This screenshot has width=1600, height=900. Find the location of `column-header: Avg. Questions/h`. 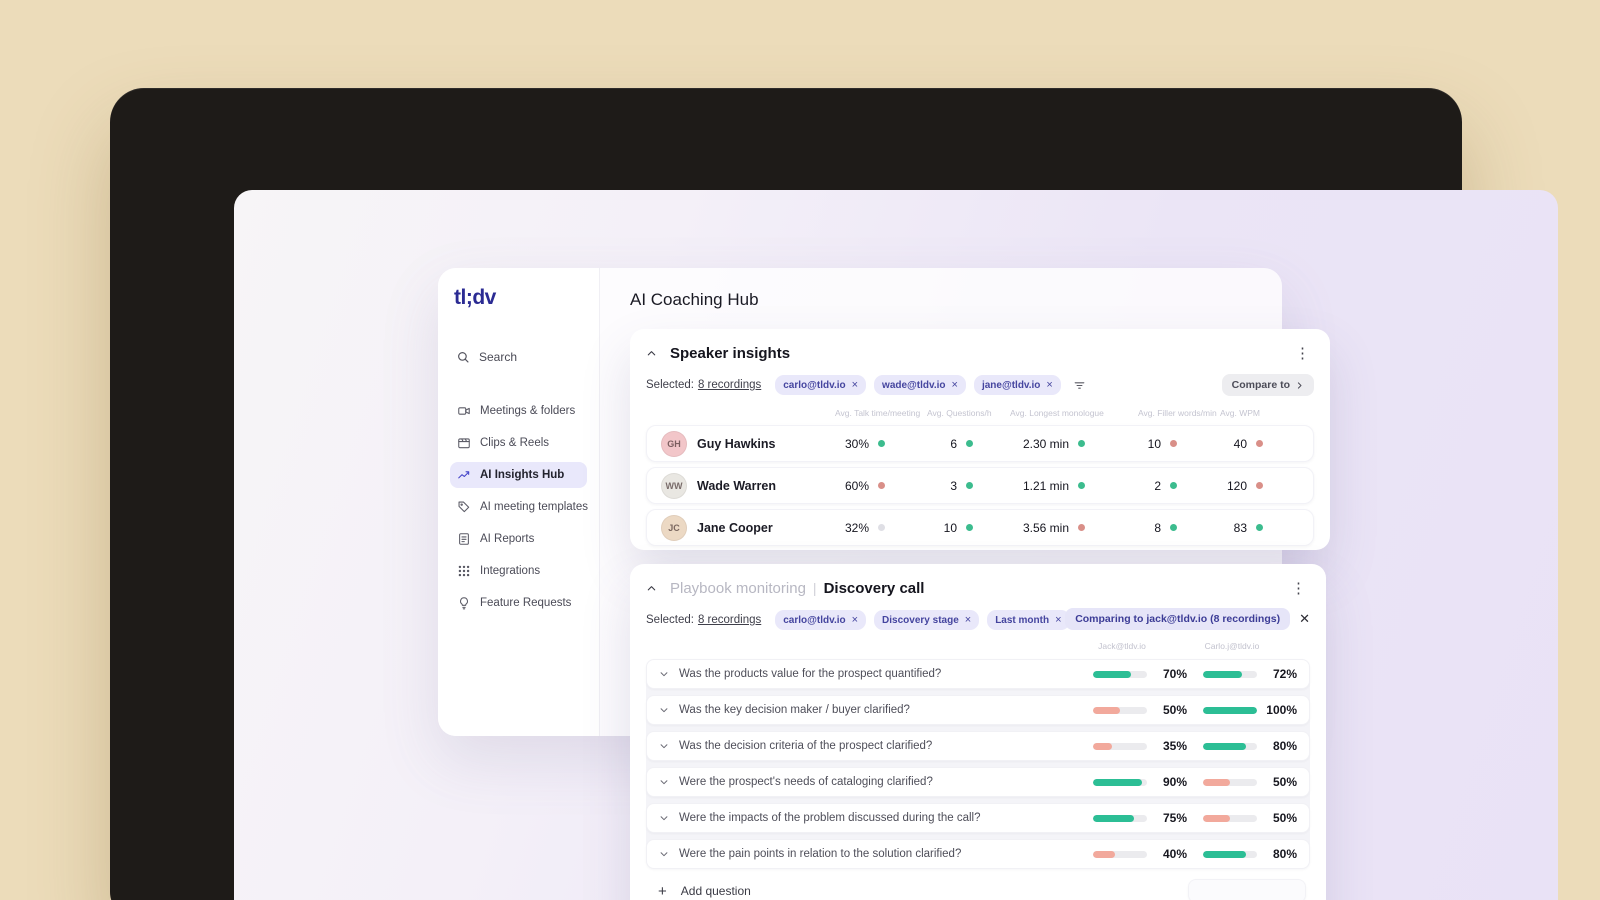

column-header: Avg. Questions/h is located at coordinates (959, 413).